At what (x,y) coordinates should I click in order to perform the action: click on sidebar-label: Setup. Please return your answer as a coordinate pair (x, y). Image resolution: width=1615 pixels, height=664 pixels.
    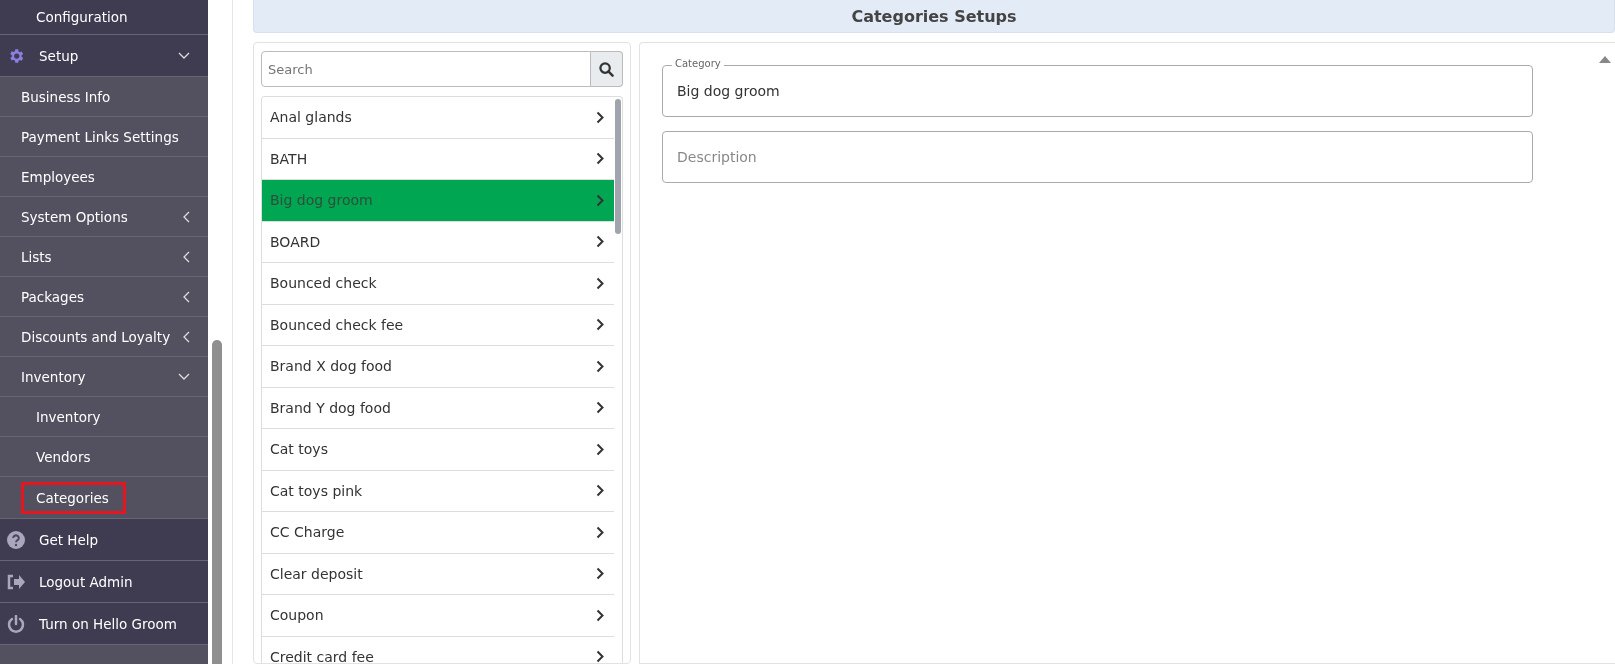
    Looking at the image, I should click on (59, 55).